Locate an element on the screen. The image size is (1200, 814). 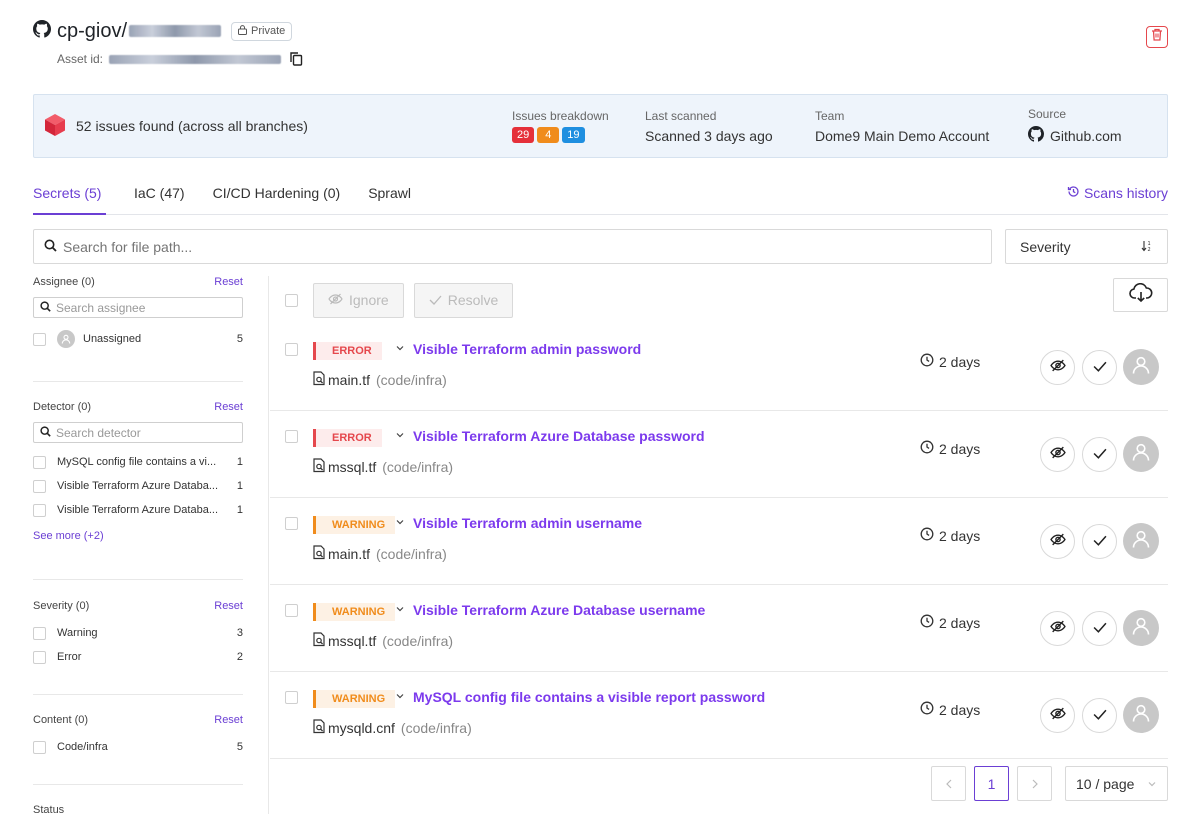
file-name: mssql.tf is located at coordinates (352, 641).